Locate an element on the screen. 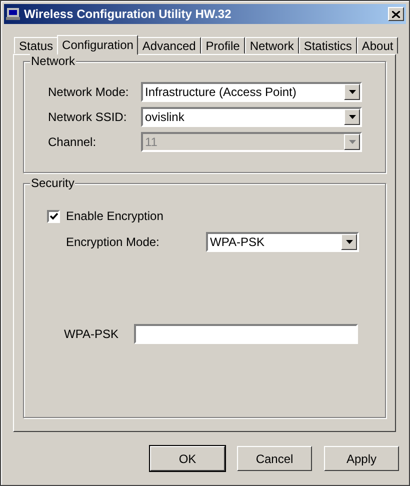  input-field is located at coordinates (246, 334).